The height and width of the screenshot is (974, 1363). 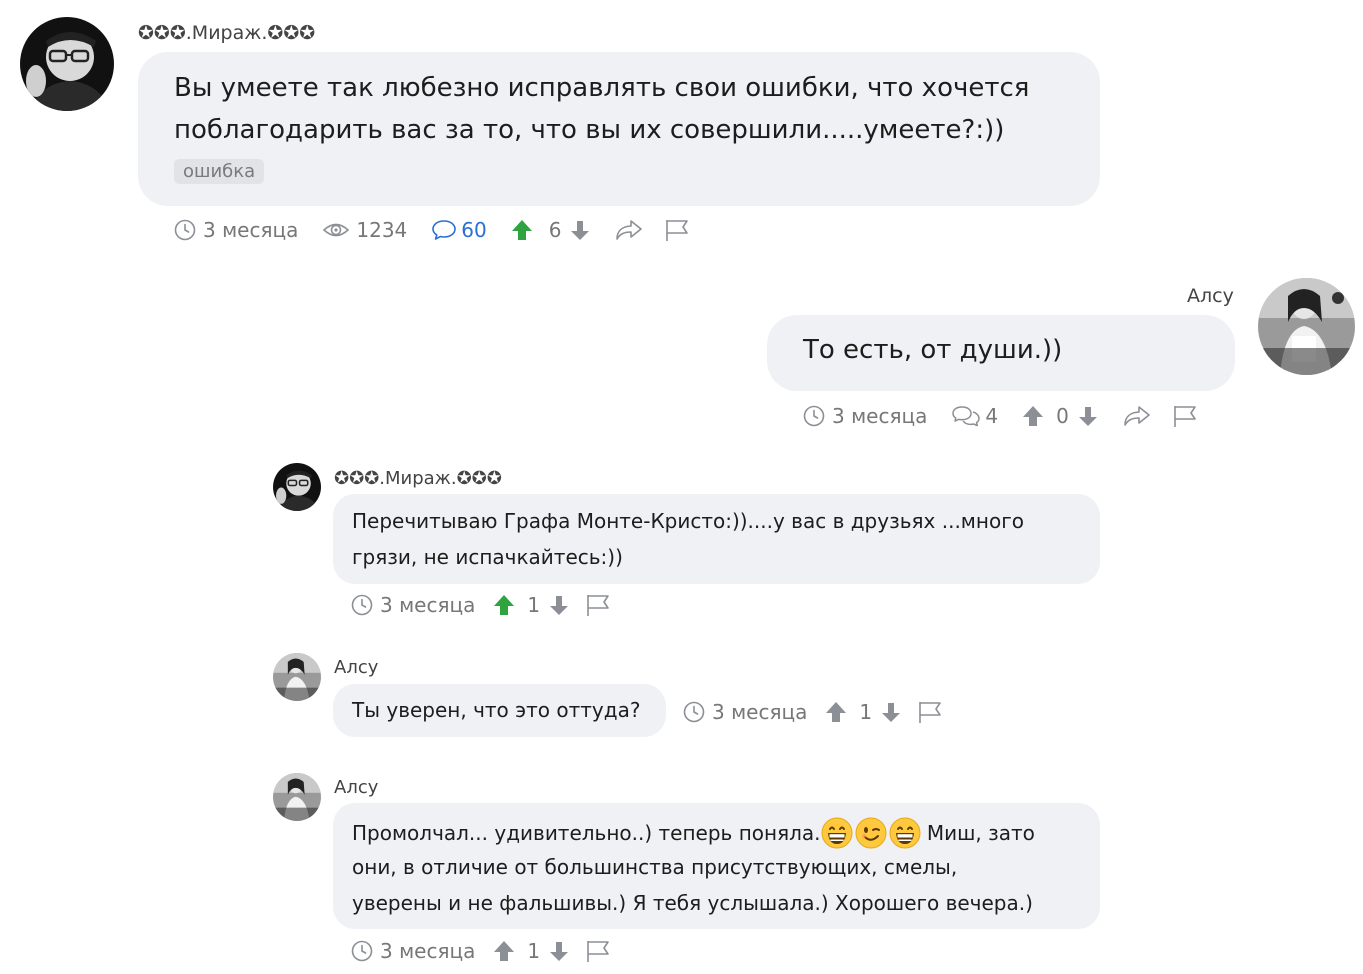 What do you see at coordinates (496, 710) in the screenshot?
I see `reply-text: Ты уверен, что это оттуда?` at bounding box center [496, 710].